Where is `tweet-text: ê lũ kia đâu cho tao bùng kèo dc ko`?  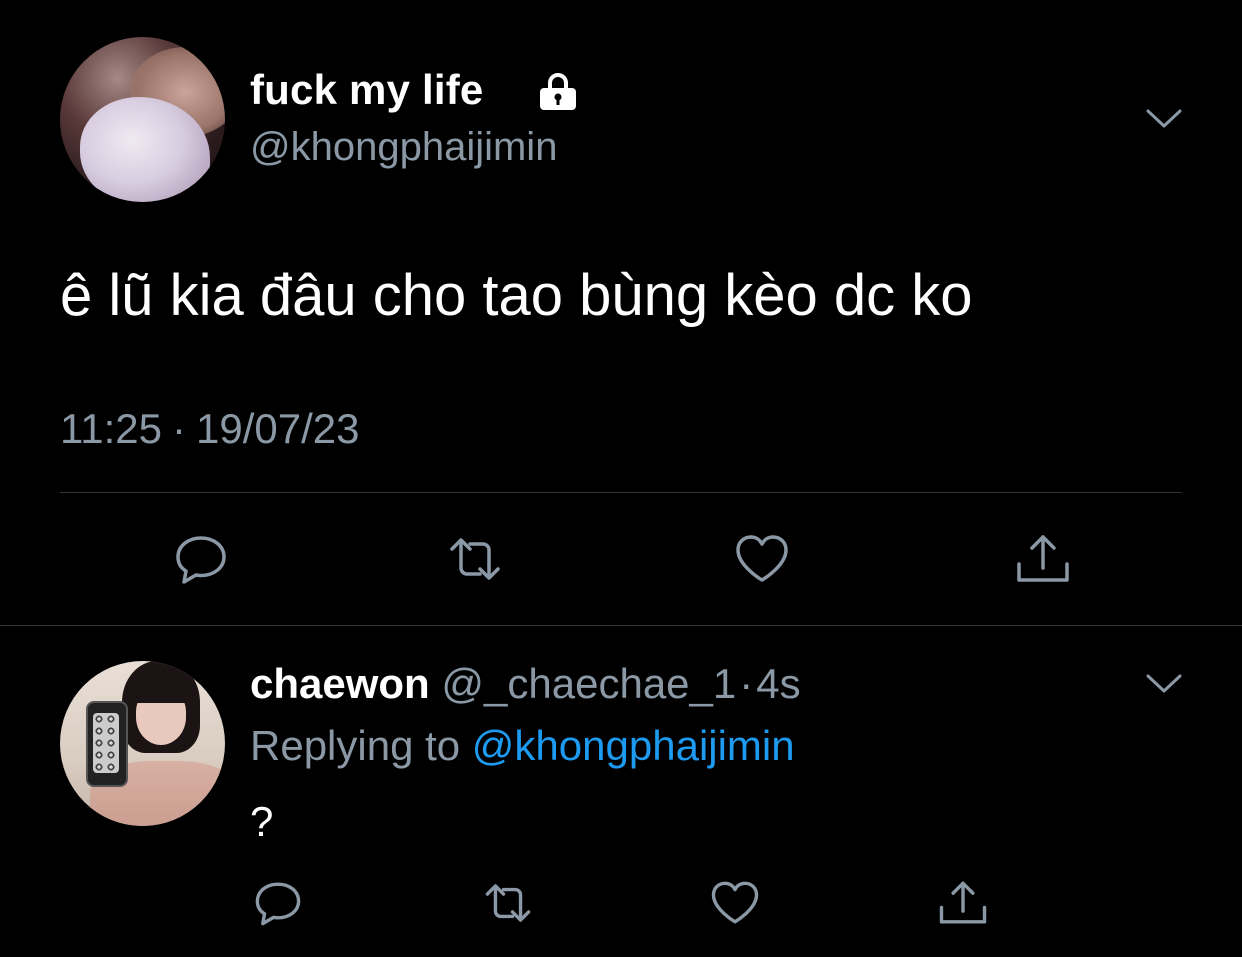
tweet-text: ê lũ kia đâu cho tao bùng kèo dc ko is located at coordinates (516, 295).